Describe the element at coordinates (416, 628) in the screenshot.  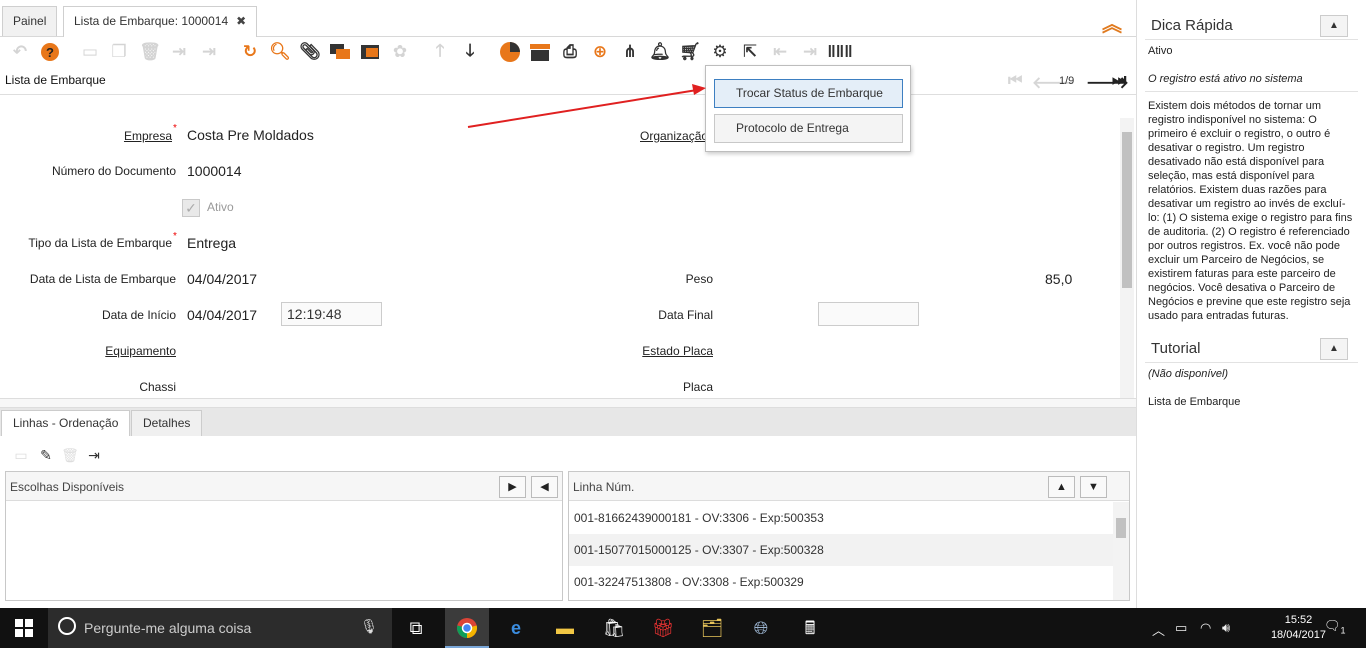
I see `task-view-icon: ⧉` at that location.